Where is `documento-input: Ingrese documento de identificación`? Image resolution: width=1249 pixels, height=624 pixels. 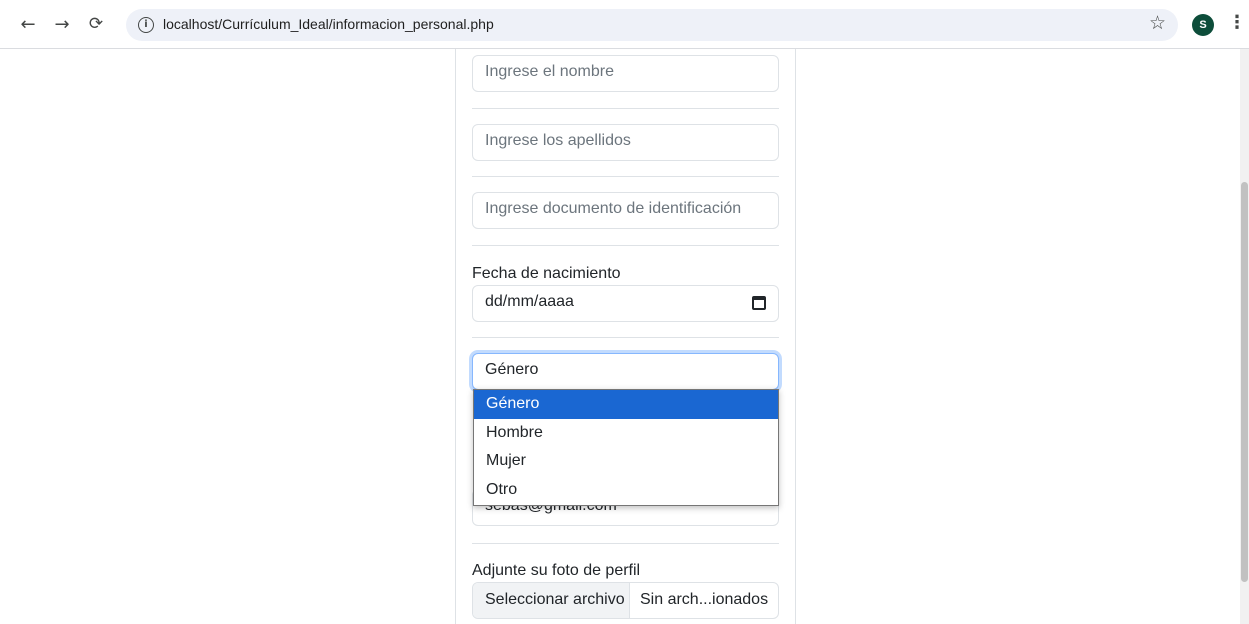 documento-input: Ingrese documento de identificación is located at coordinates (625, 210).